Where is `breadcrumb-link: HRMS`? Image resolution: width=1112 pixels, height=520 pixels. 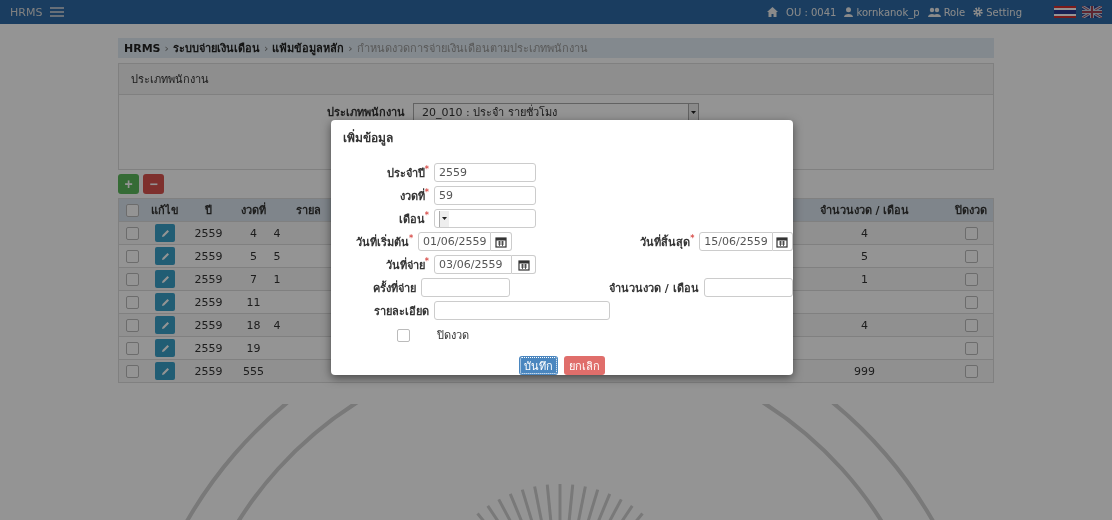
breadcrumb-link: HRMS is located at coordinates (142, 48).